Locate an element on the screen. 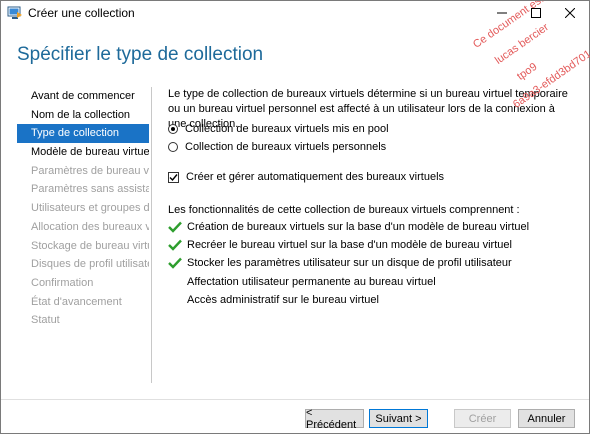  checkmark-icon is located at coordinates (173, 177).